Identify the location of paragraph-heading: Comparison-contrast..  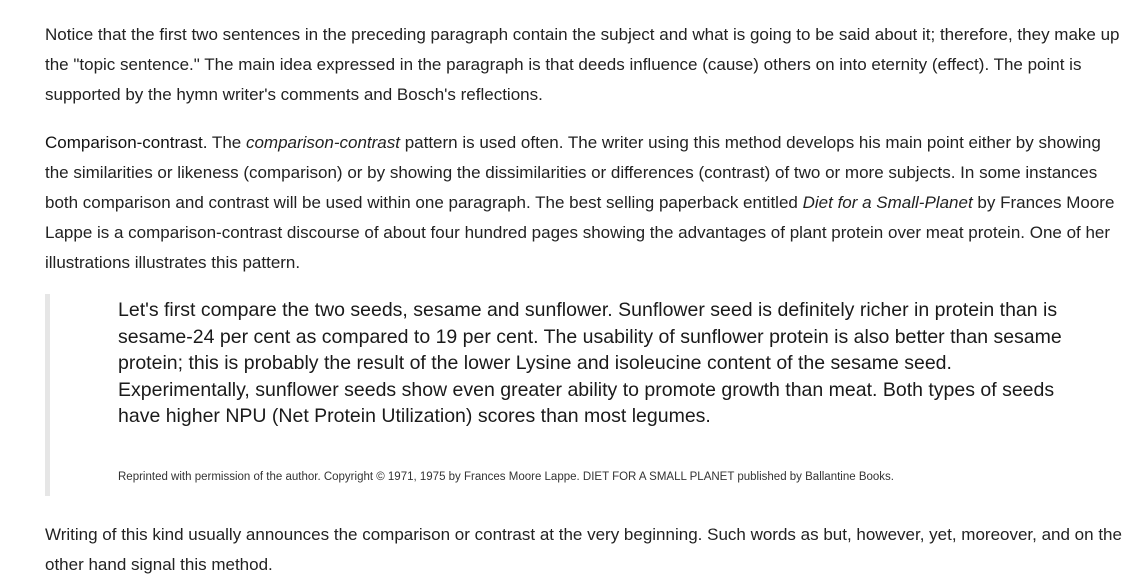
(126, 142).